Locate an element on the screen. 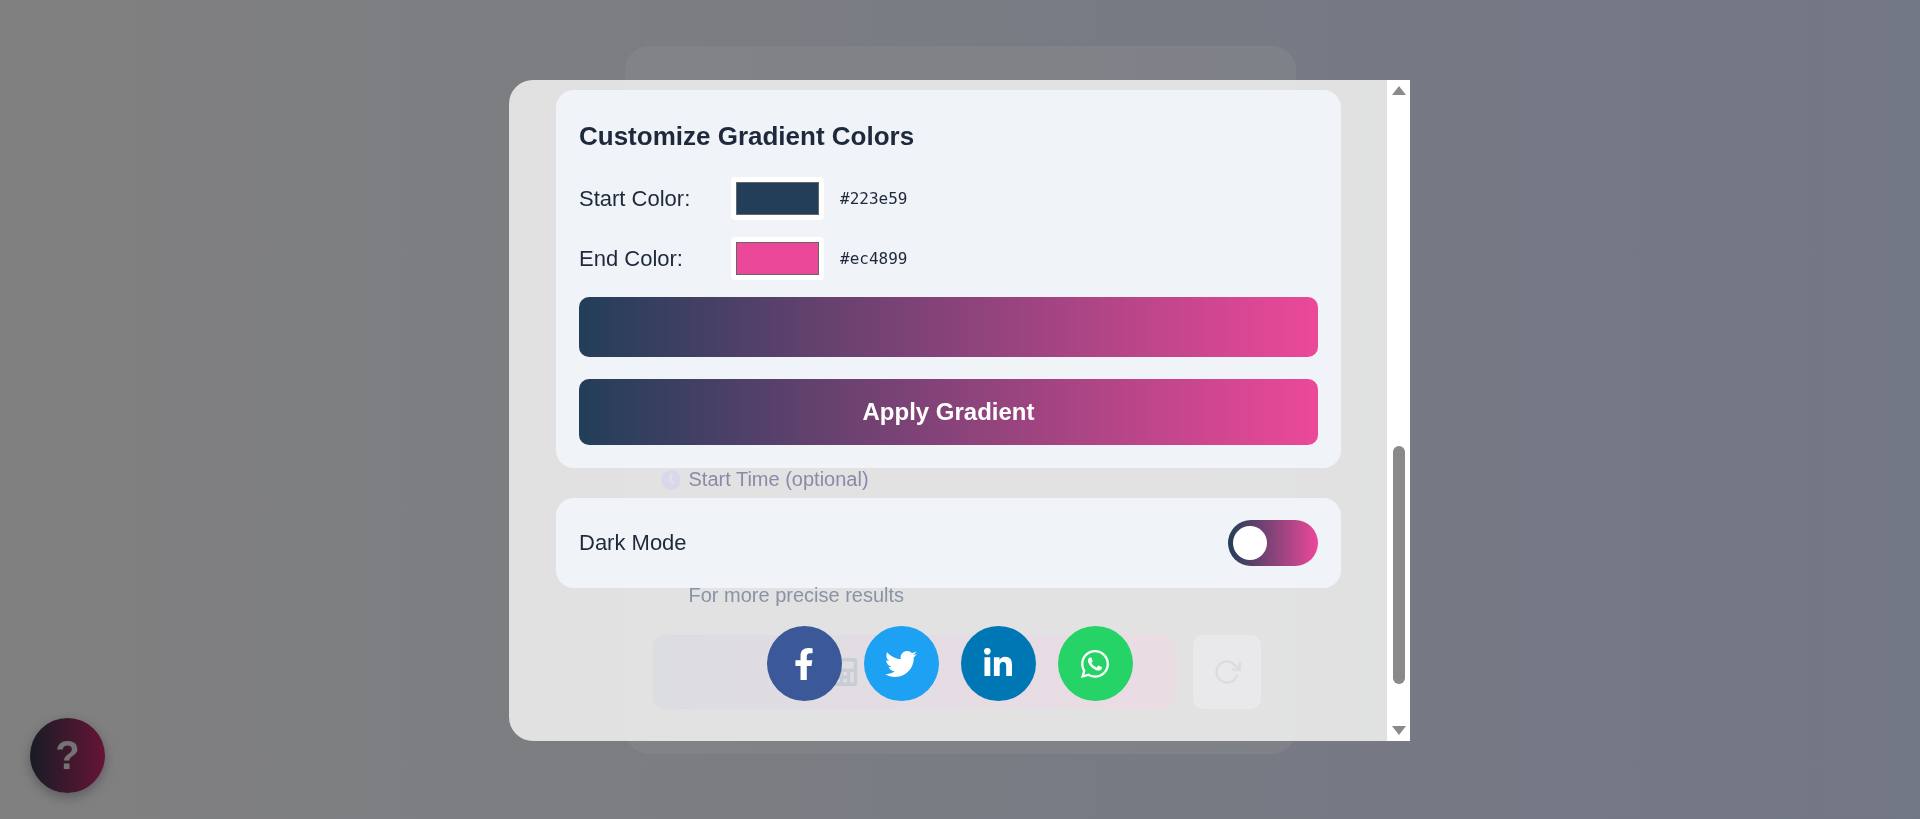 This screenshot has height=819, width=1920. color-label: Start Color: is located at coordinates (635, 198).